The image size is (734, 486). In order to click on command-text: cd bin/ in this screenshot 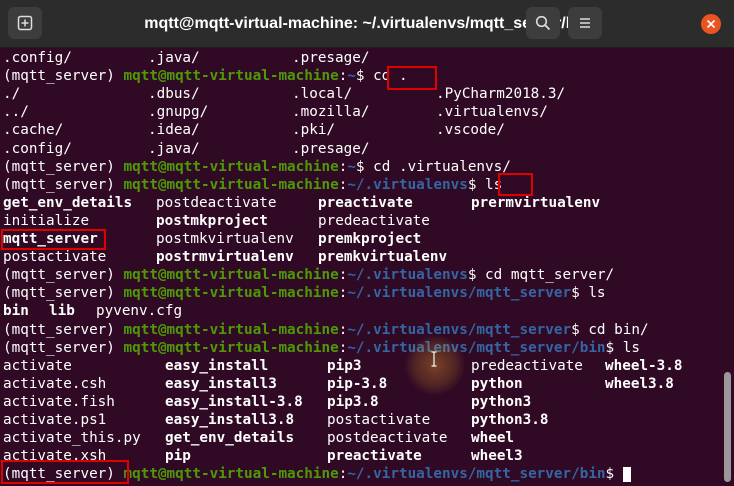, I will do `click(618, 330)`.